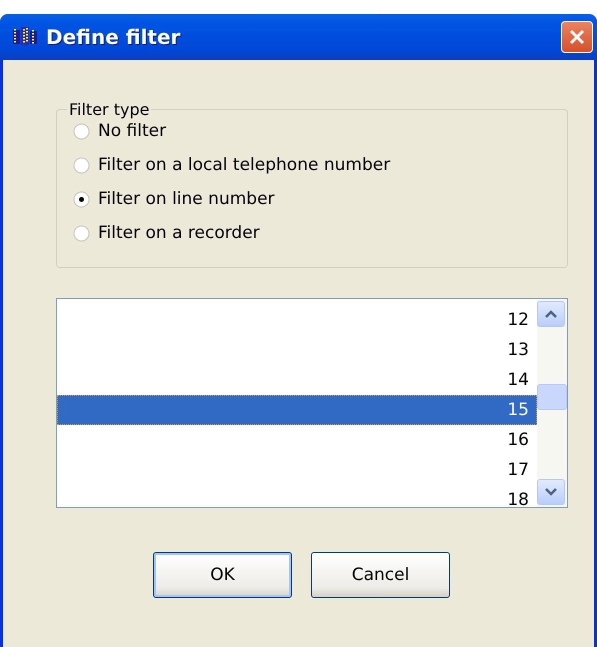 Image resolution: width=597 pixels, height=647 pixels. Describe the element at coordinates (297, 410) in the screenshot. I see `list-item: 15` at that location.